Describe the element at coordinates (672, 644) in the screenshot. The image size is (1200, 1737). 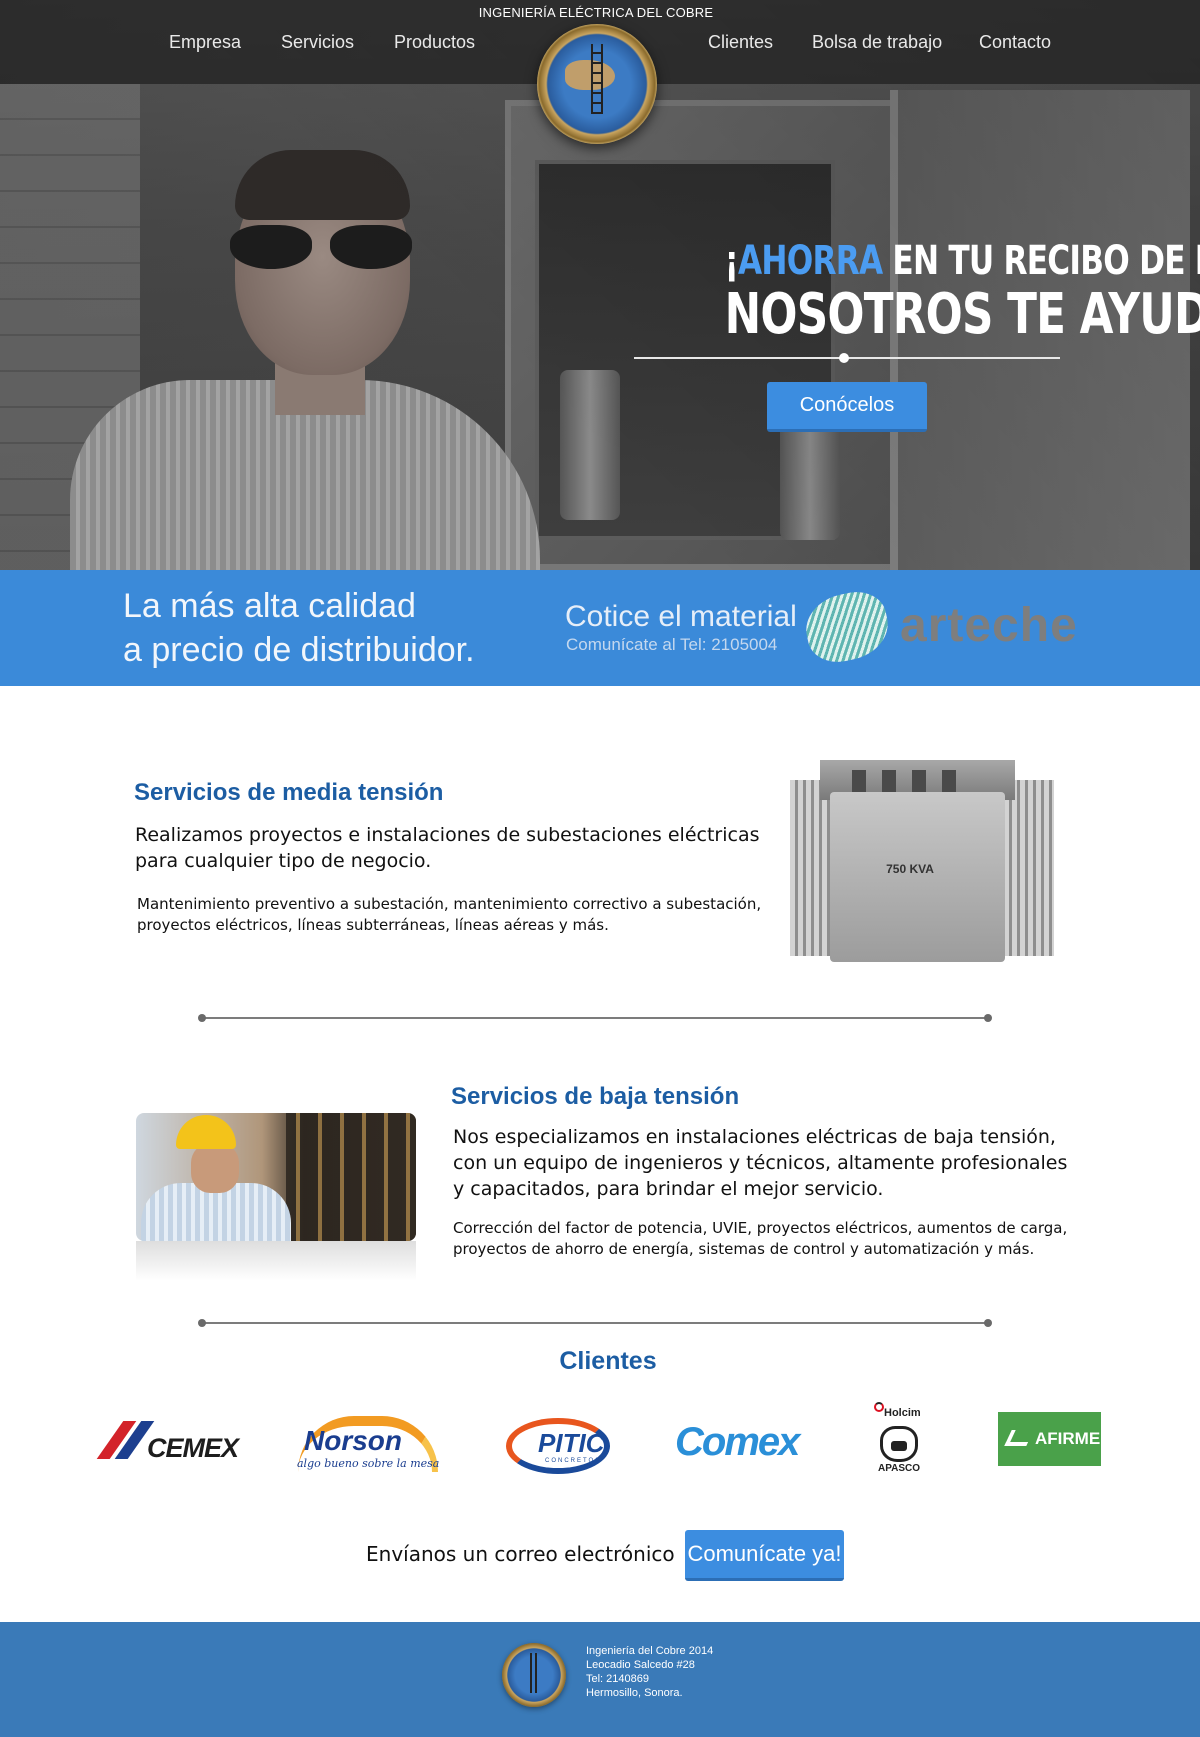
I see `quote-phone: Comunícate al Tel: 2105004` at that location.